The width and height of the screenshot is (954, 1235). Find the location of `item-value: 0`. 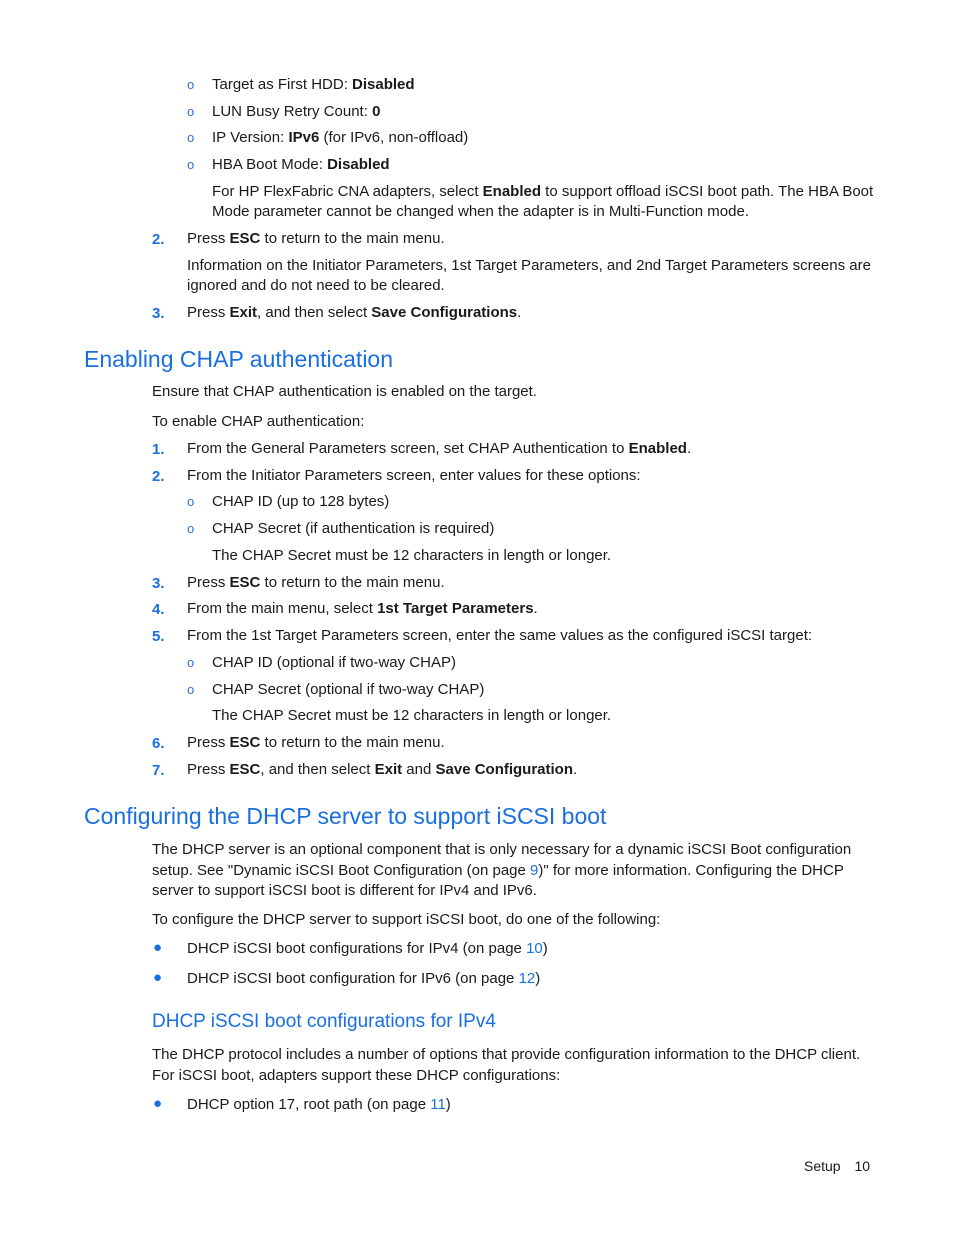

item-value: 0 is located at coordinates (376, 111).